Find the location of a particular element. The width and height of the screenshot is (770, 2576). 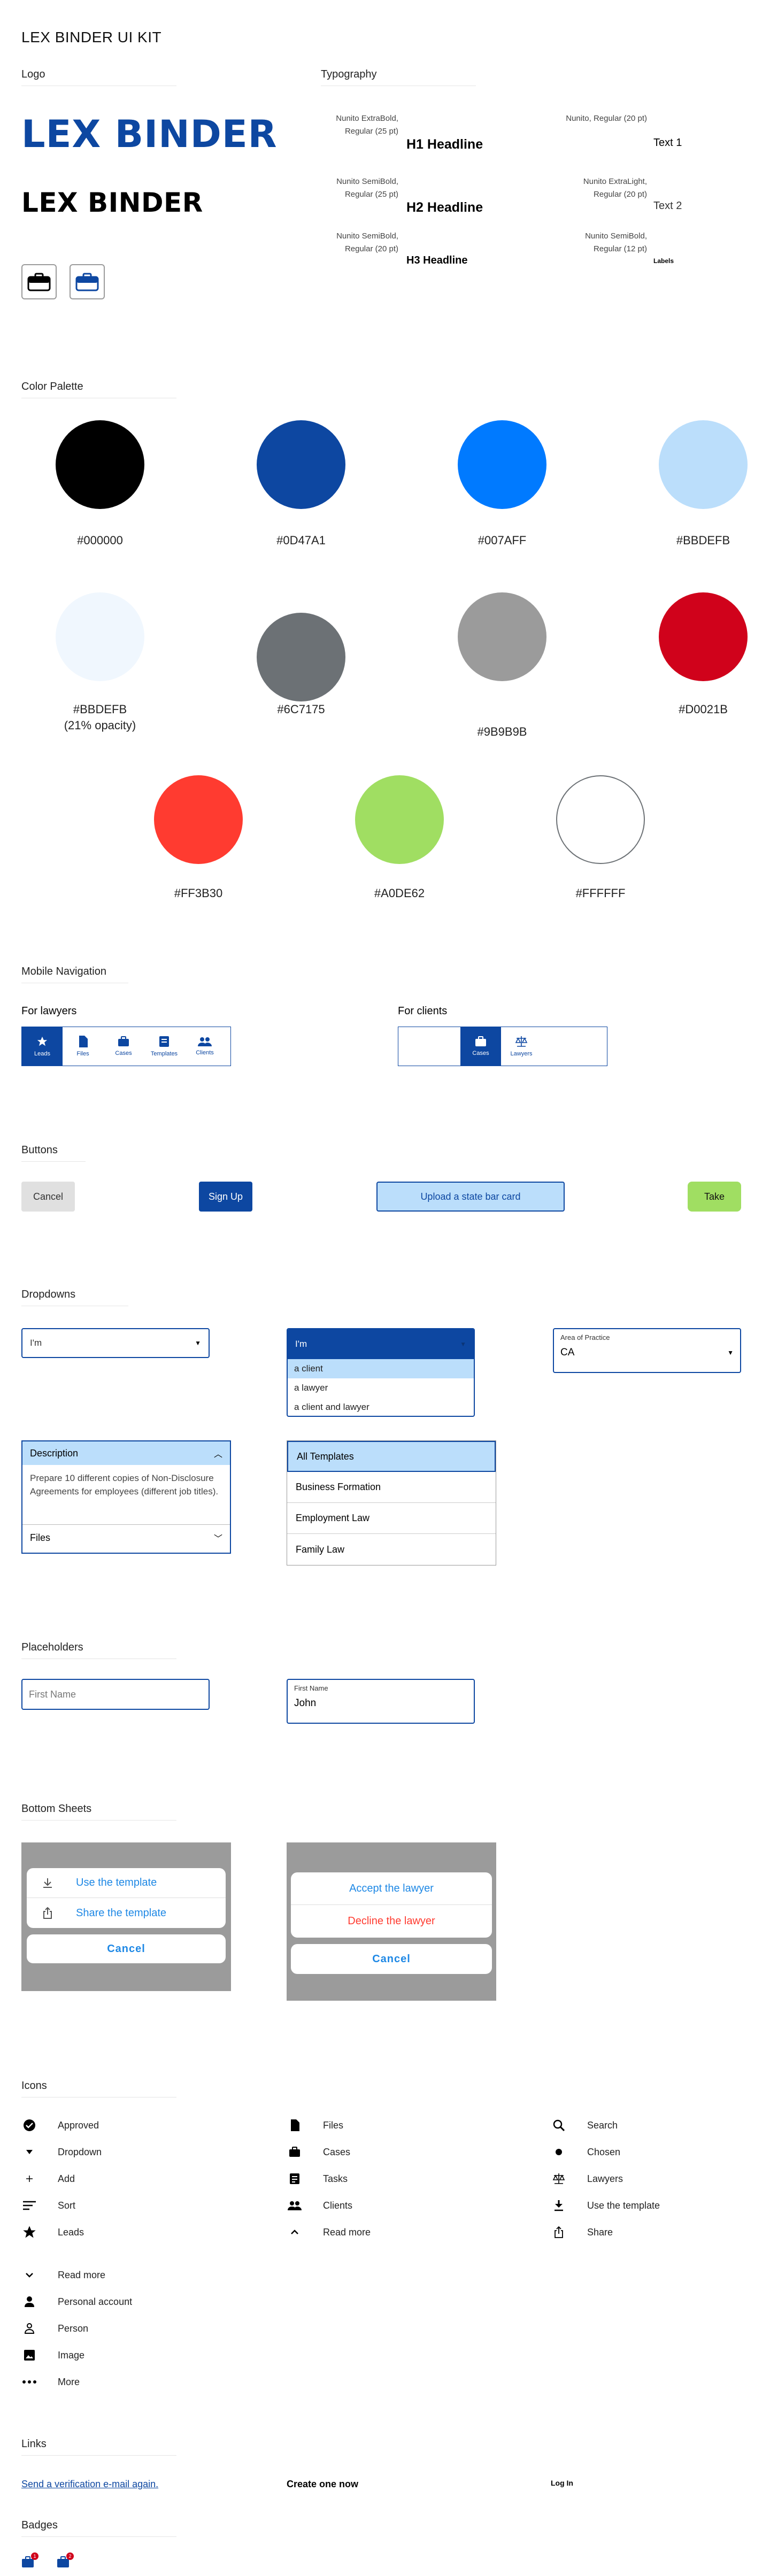

template-icon is located at coordinates (164, 1041).